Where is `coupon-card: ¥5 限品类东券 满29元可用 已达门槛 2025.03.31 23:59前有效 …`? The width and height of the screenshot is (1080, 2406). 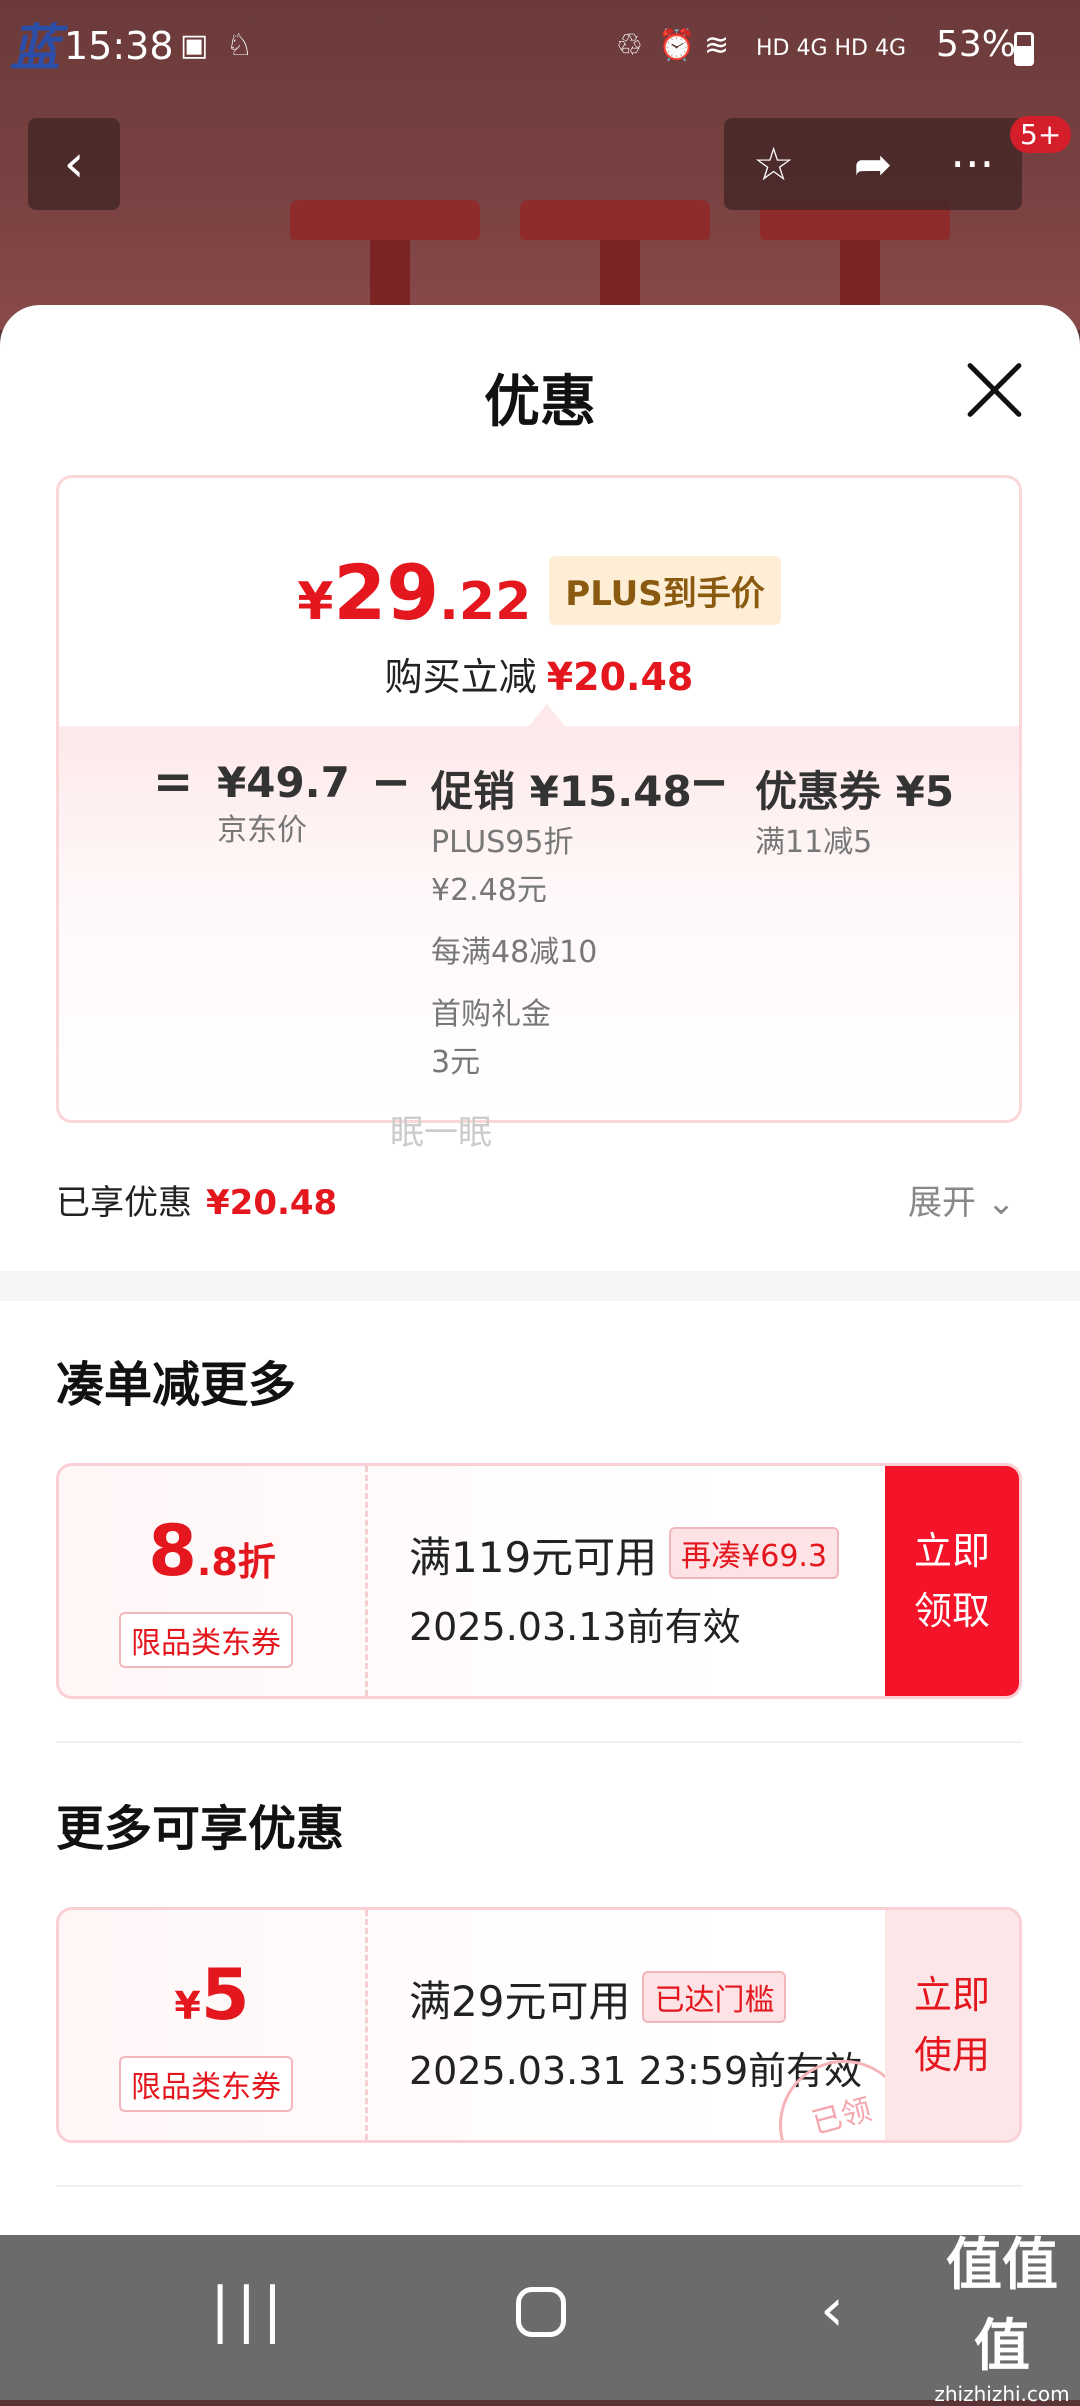
coupon-card: ¥5 限品类东券 满29元可用 已达门槛 2025.03.31 23:59前有效 … is located at coordinates (539, 2025).